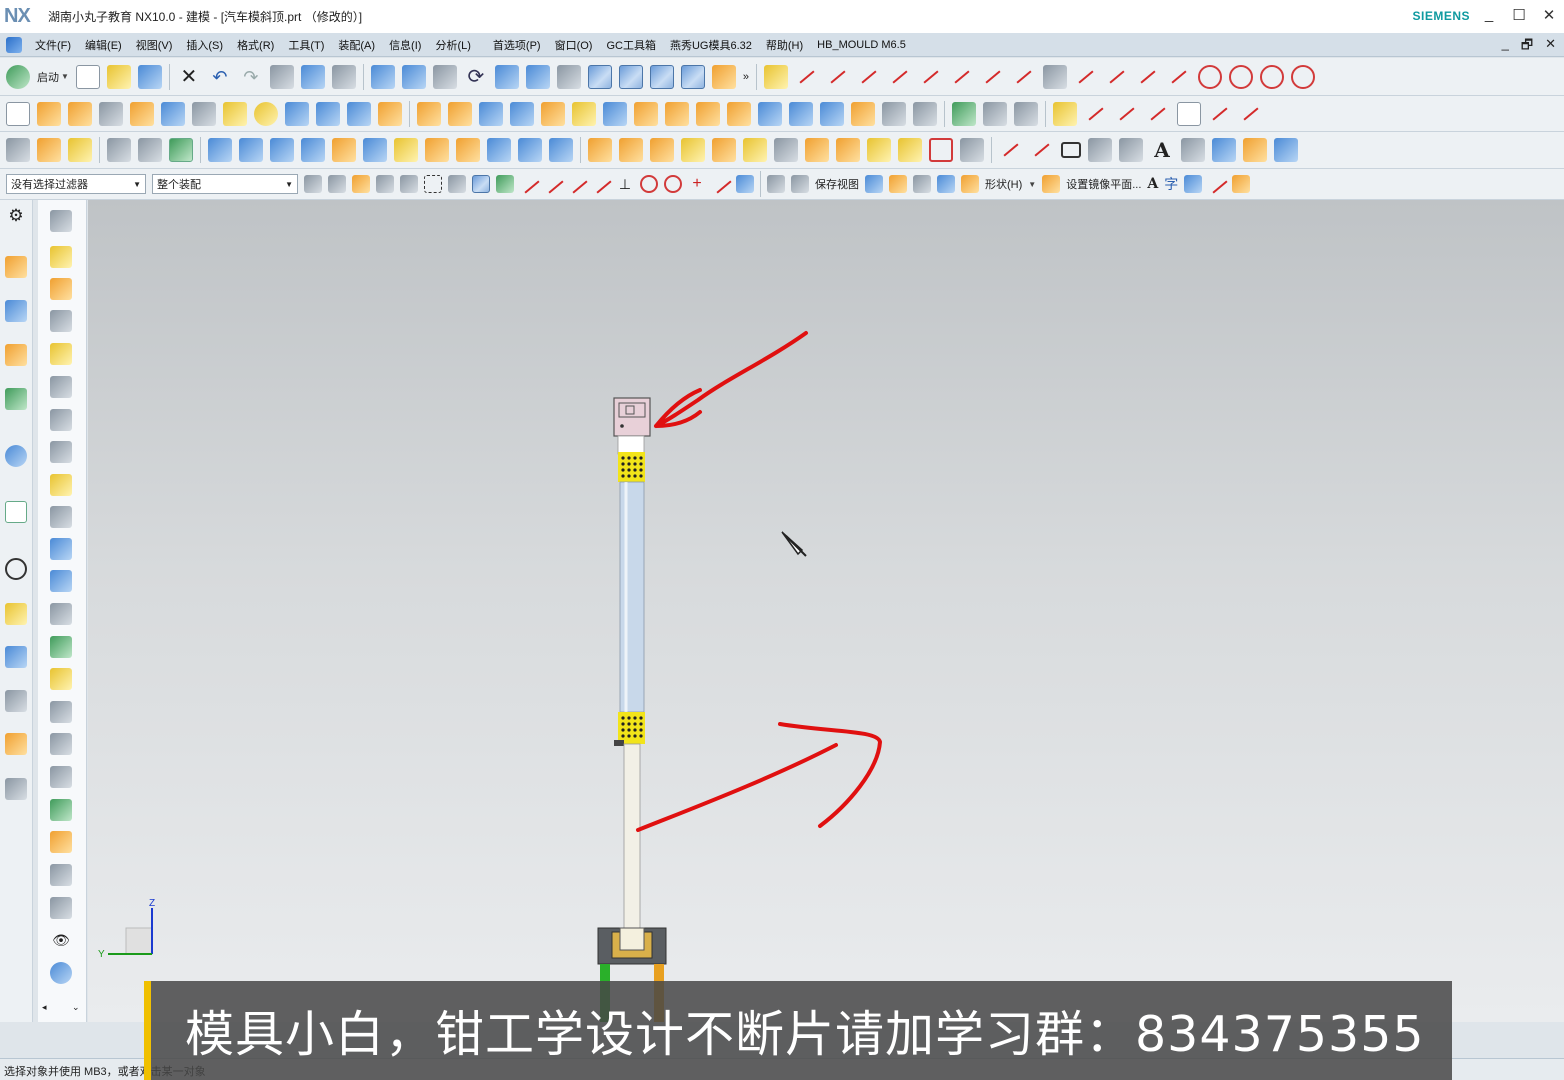 The height and width of the screenshot is (1080, 1564). What do you see at coordinates (61, 221) in the screenshot?
I see `tree-structure-icon` at bounding box center [61, 221].